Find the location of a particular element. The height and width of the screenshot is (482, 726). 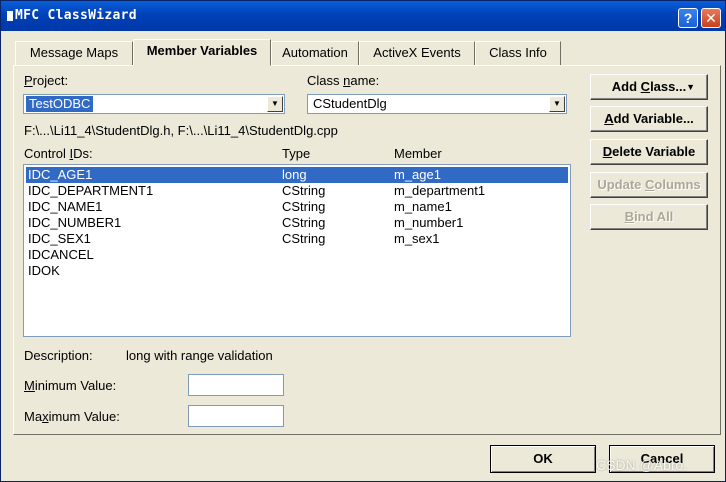

minimum-value-label: Minimum Value: is located at coordinates (70, 385).